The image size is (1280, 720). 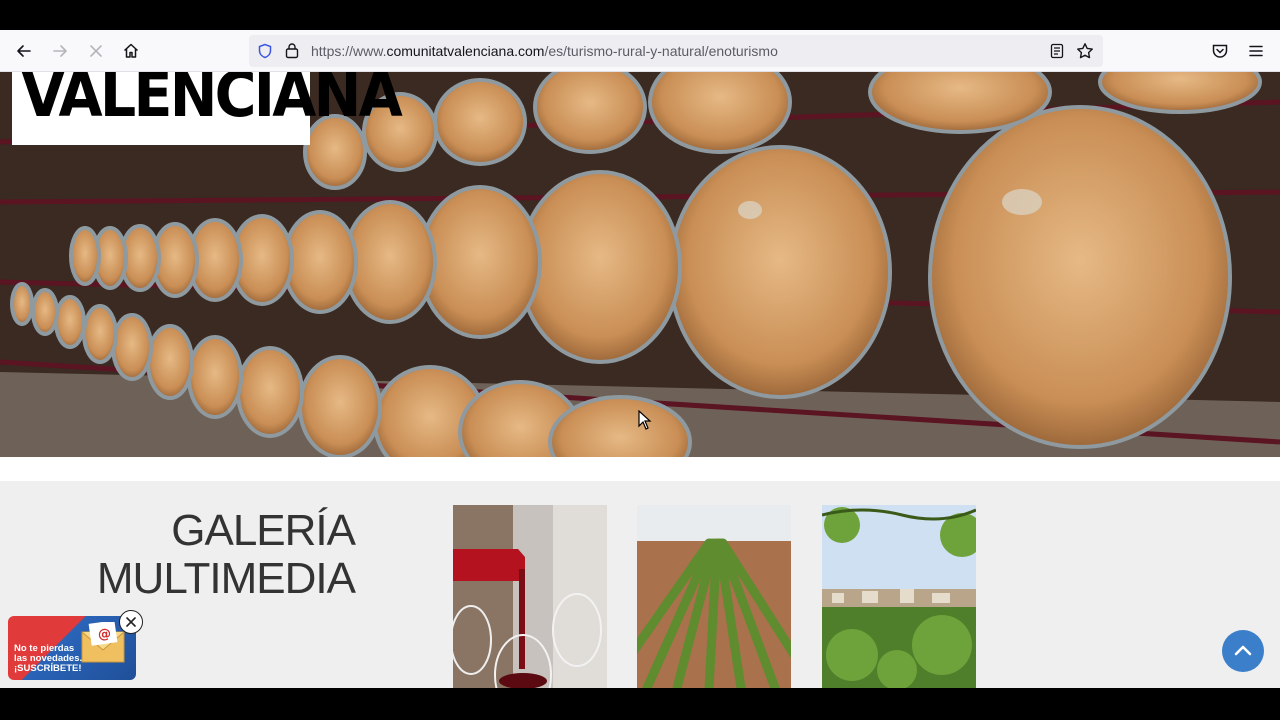 I want to click on email-envelope-icon: @, so click(x=103, y=642).